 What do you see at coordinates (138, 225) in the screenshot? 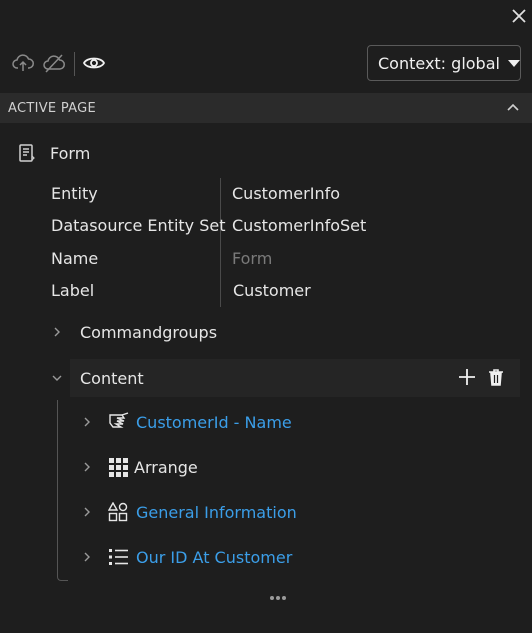
I see `property-key-datasource: Datasource Entity Set` at bounding box center [138, 225].